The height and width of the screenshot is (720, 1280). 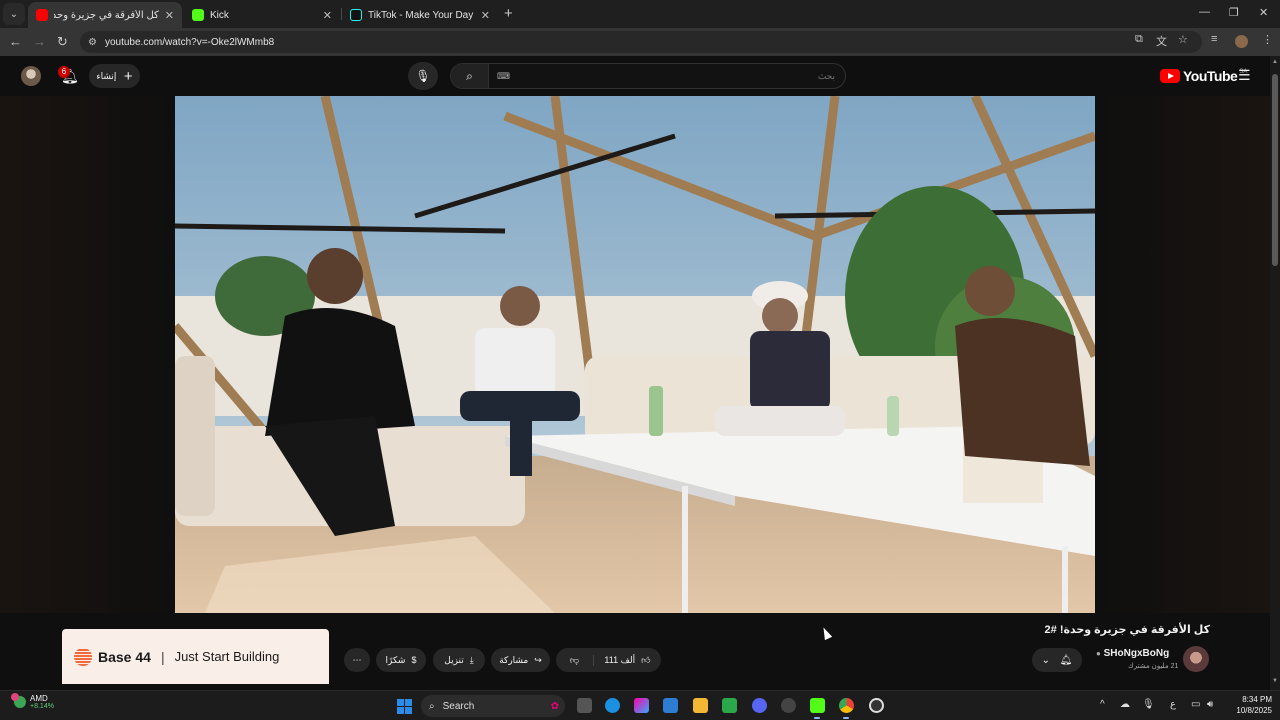 I want to click on tab-search-list-icon: ≡, so click(x=1214, y=39).